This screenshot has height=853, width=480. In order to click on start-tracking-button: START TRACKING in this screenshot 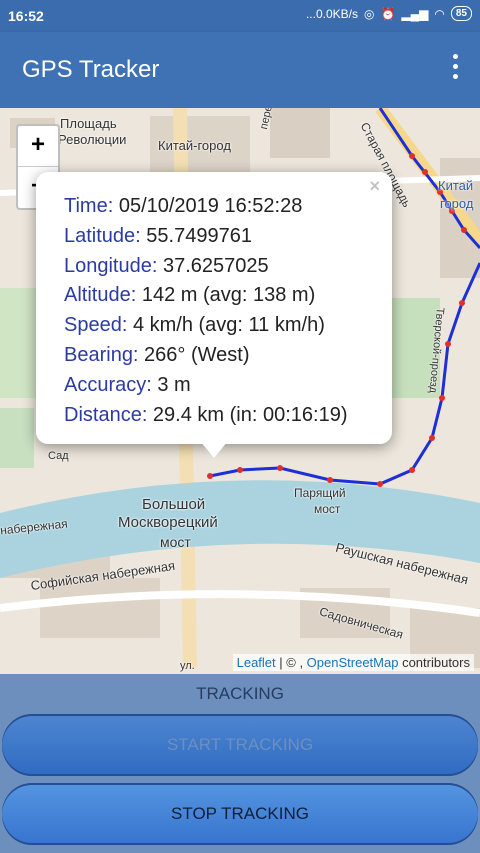, I will do `click(240, 745)`.